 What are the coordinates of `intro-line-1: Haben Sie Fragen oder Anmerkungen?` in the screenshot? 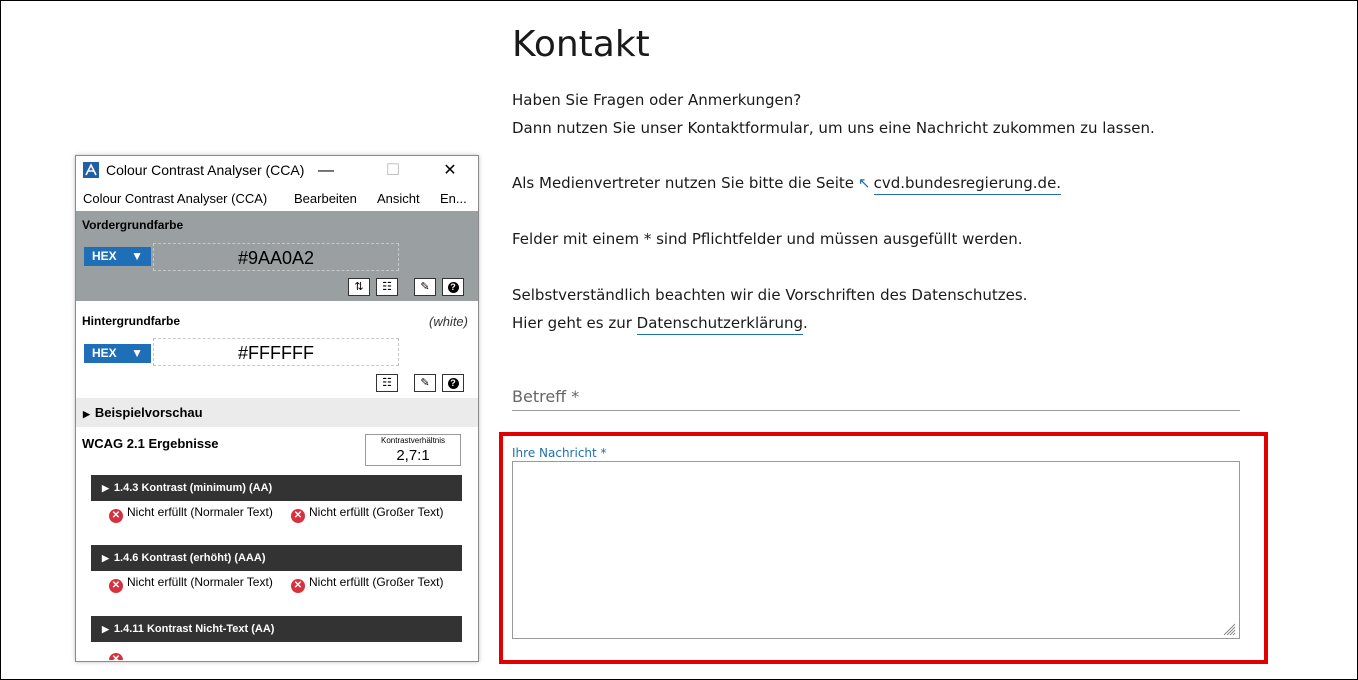 It's located at (657, 100).